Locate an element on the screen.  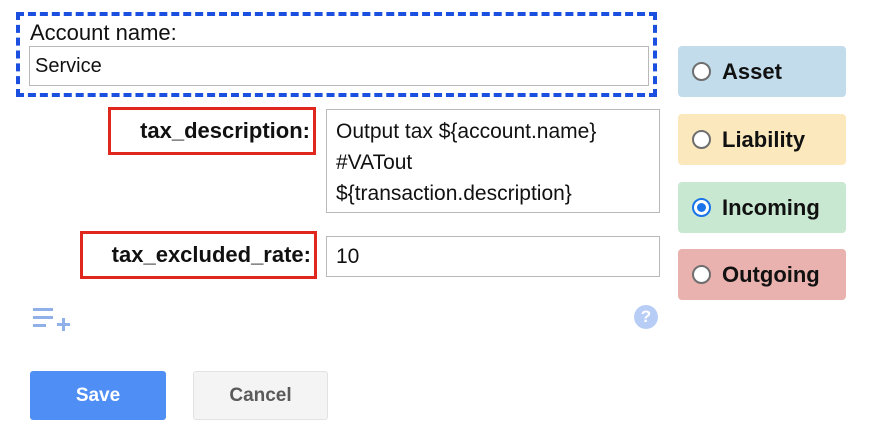
account-name-label: Account name: is located at coordinates (103, 32).